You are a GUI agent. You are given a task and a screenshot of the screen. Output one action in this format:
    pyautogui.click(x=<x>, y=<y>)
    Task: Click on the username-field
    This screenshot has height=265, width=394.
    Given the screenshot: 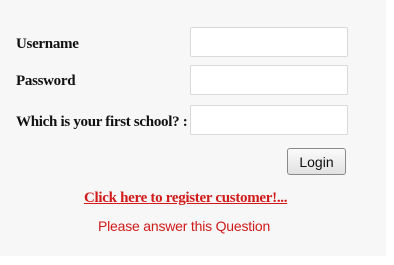 What is the action you would take?
    pyautogui.click(x=269, y=42)
    